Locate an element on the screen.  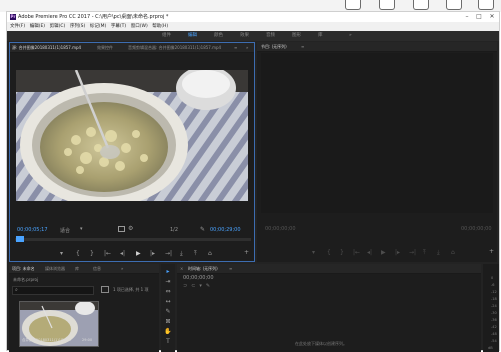
timeline-tools: ⊃⊂▾✎ is located at coordinates (198, 286).